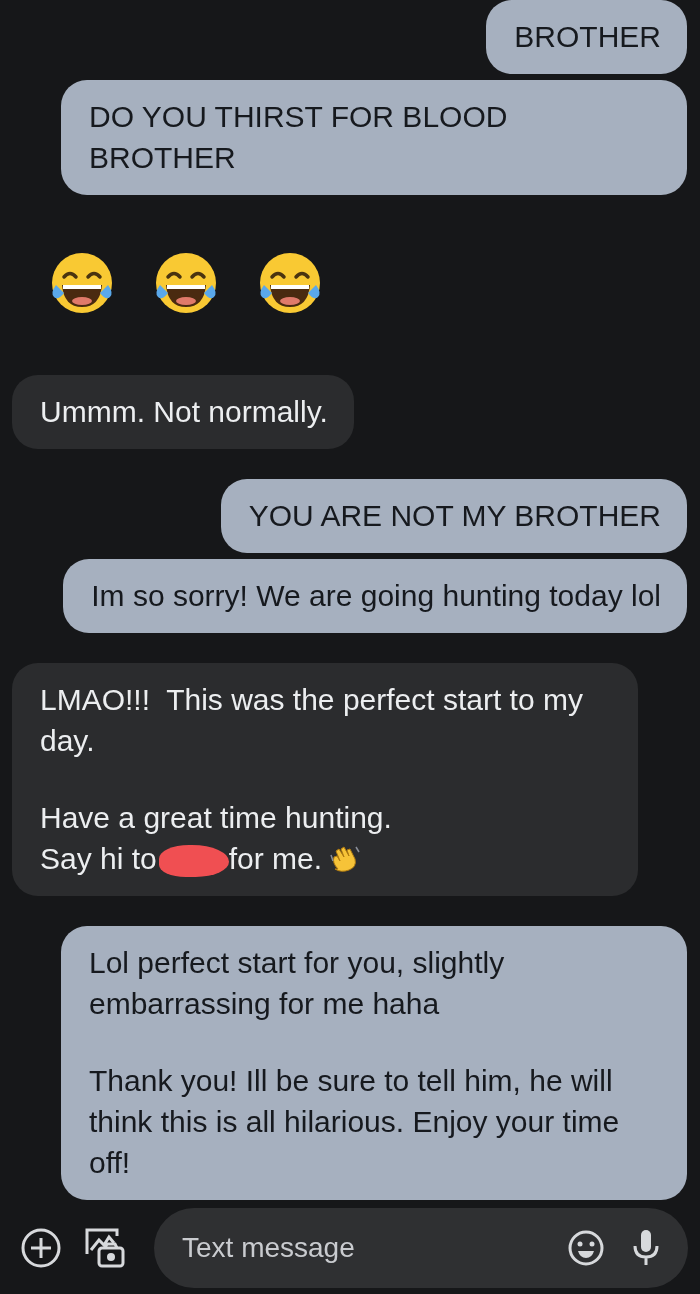 The width and height of the screenshot is (700, 1294). I want to click on message-text: BROTHER, so click(587, 37).